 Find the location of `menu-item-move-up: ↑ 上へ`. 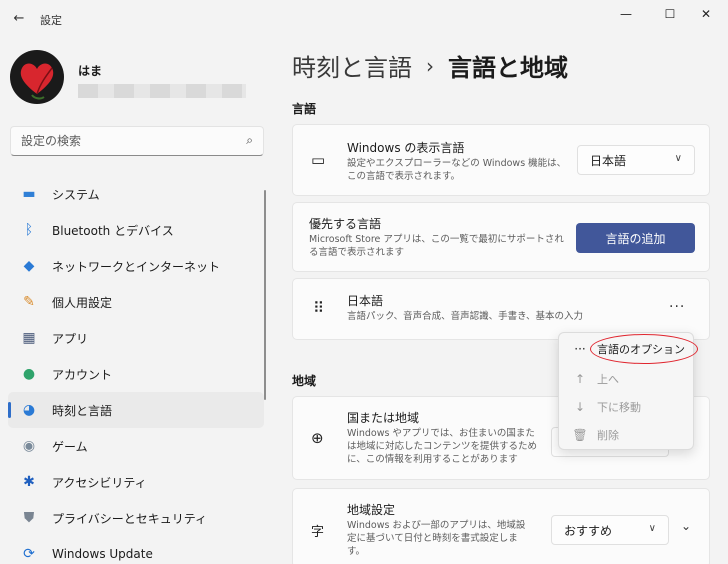

menu-item-move-up: ↑ 上へ is located at coordinates (627, 379).